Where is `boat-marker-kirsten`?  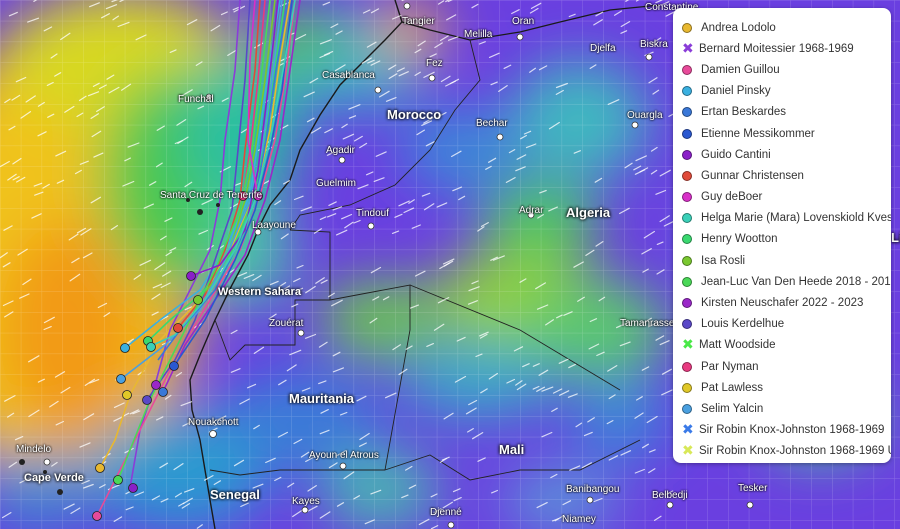
boat-marker-kirsten is located at coordinates (156, 385).